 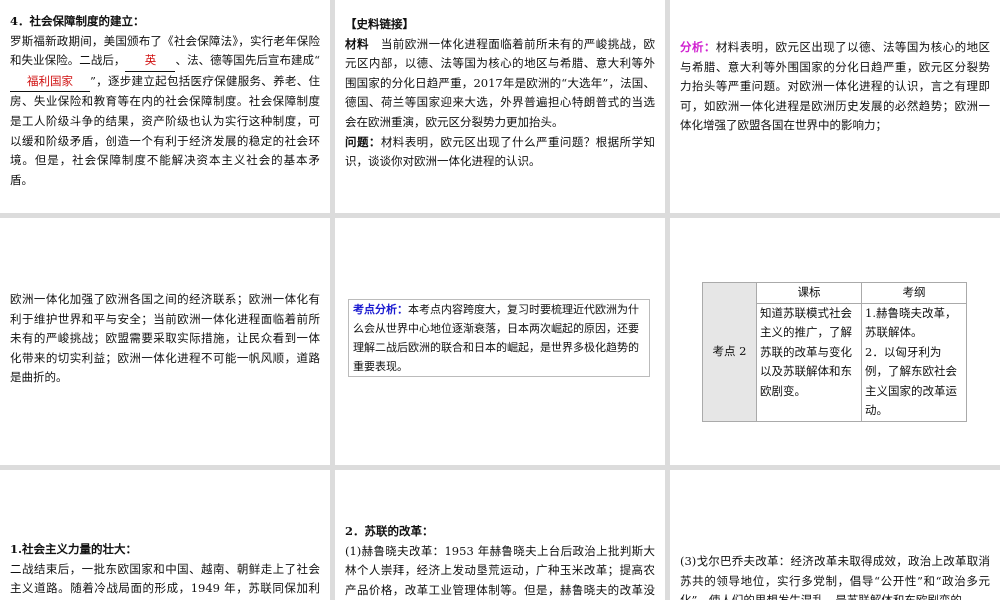 I want to click on section-title: 1.社会主义力量的壮大：, so click(x=74, y=549).